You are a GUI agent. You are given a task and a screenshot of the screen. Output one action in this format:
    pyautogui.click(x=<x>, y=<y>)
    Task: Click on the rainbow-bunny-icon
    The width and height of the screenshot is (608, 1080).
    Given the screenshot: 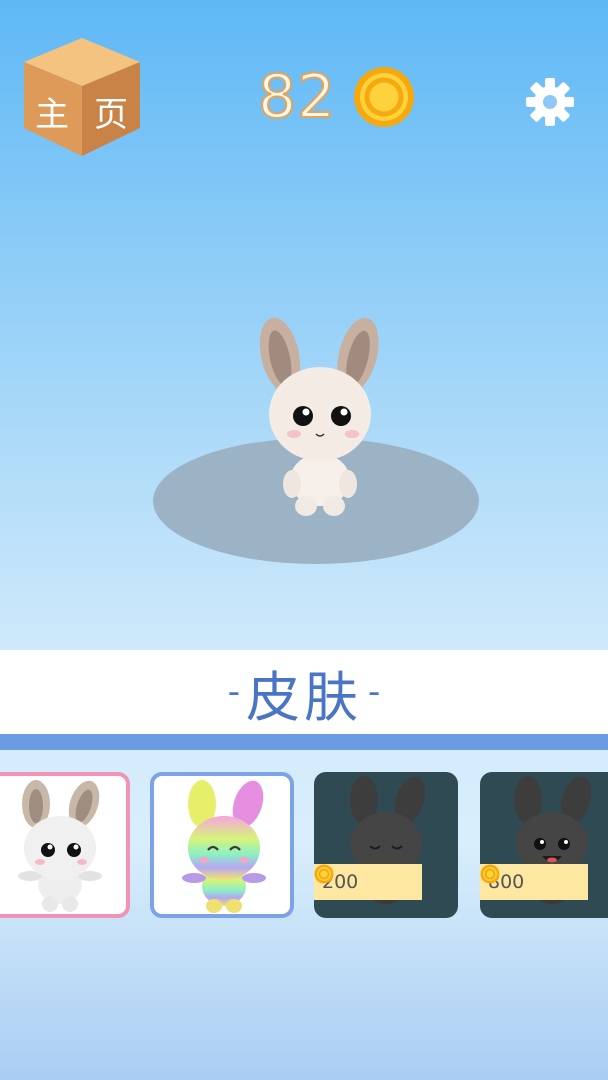 What is the action you would take?
    pyautogui.click(x=224, y=846)
    